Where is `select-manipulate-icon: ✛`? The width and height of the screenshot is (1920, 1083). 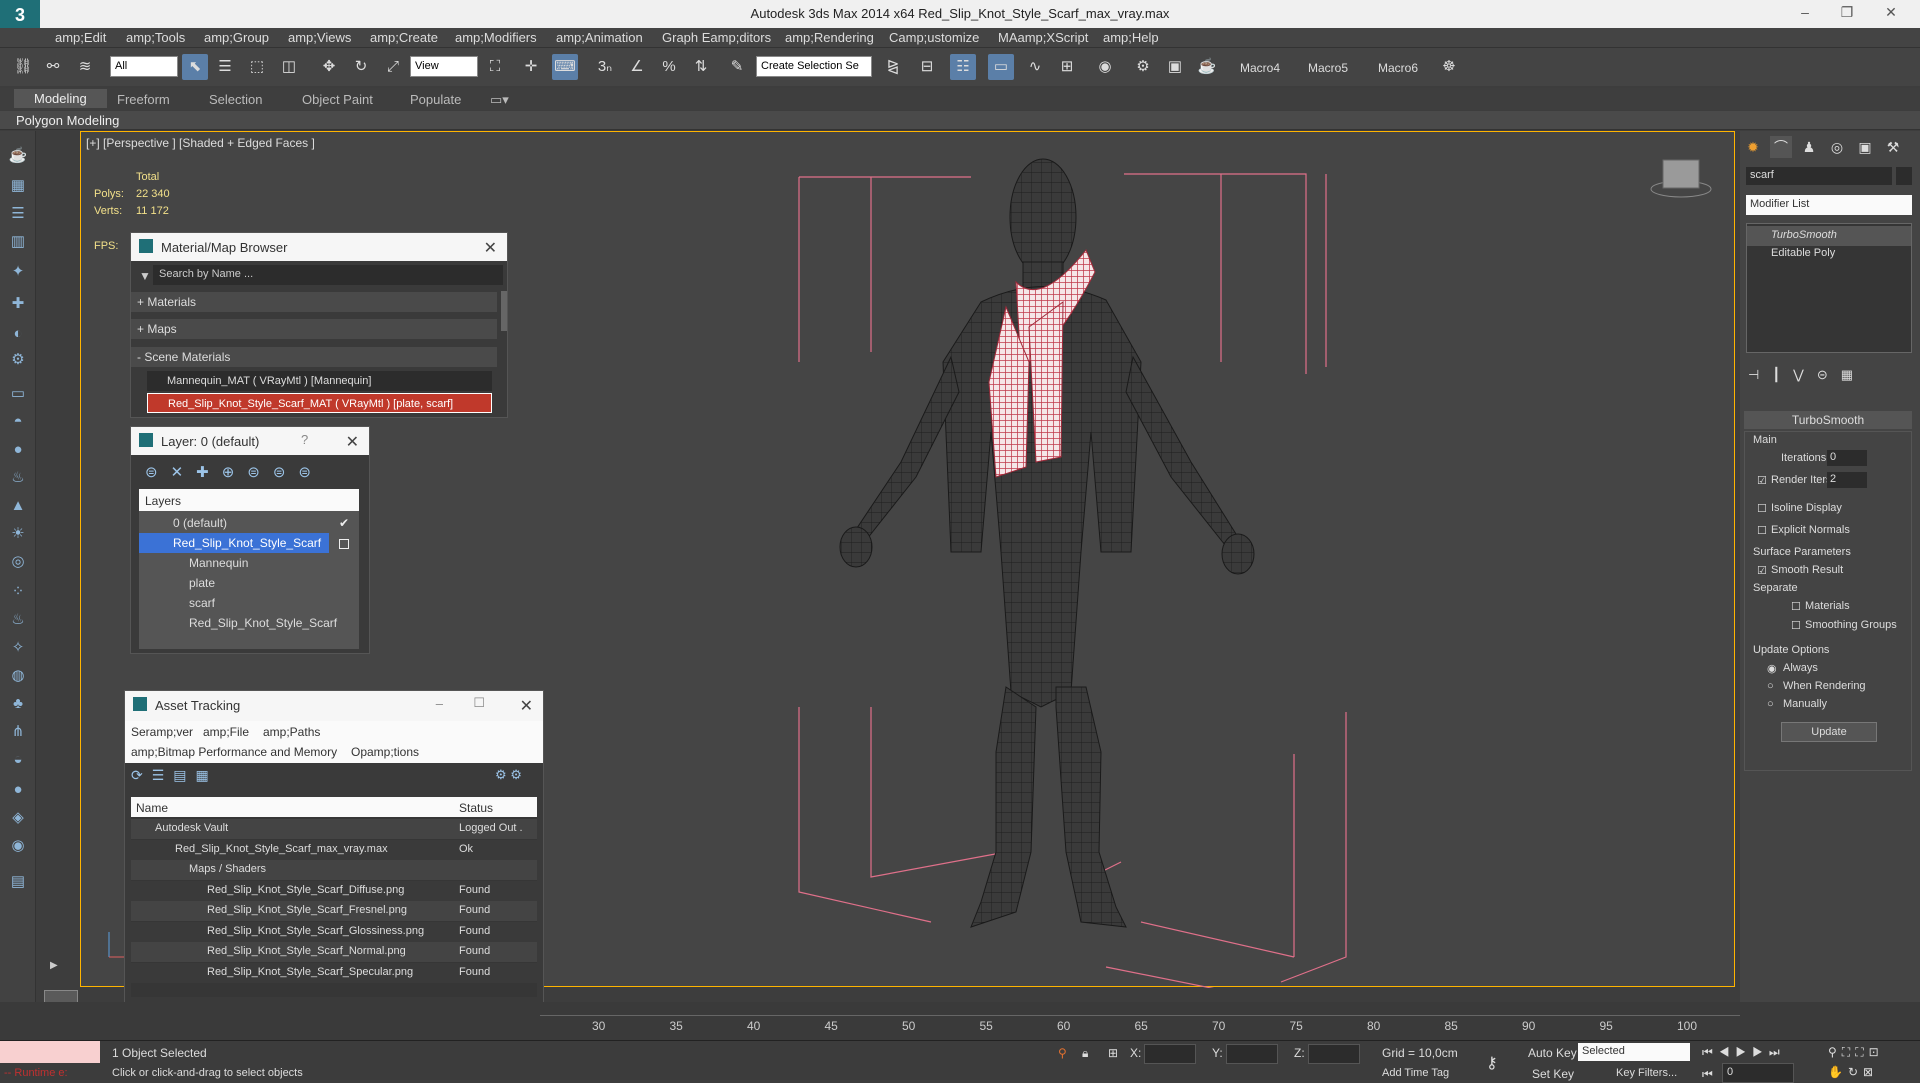 select-manipulate-icon: ✛ is located at coordinates (531, 67).